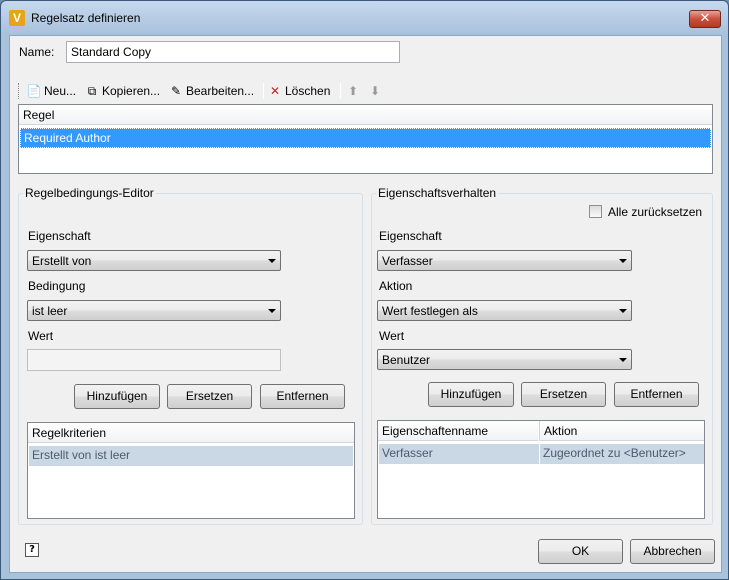 This screenshot has width=729, height=580. I want to click on name-input: Standard Copy, so click(233, 52).